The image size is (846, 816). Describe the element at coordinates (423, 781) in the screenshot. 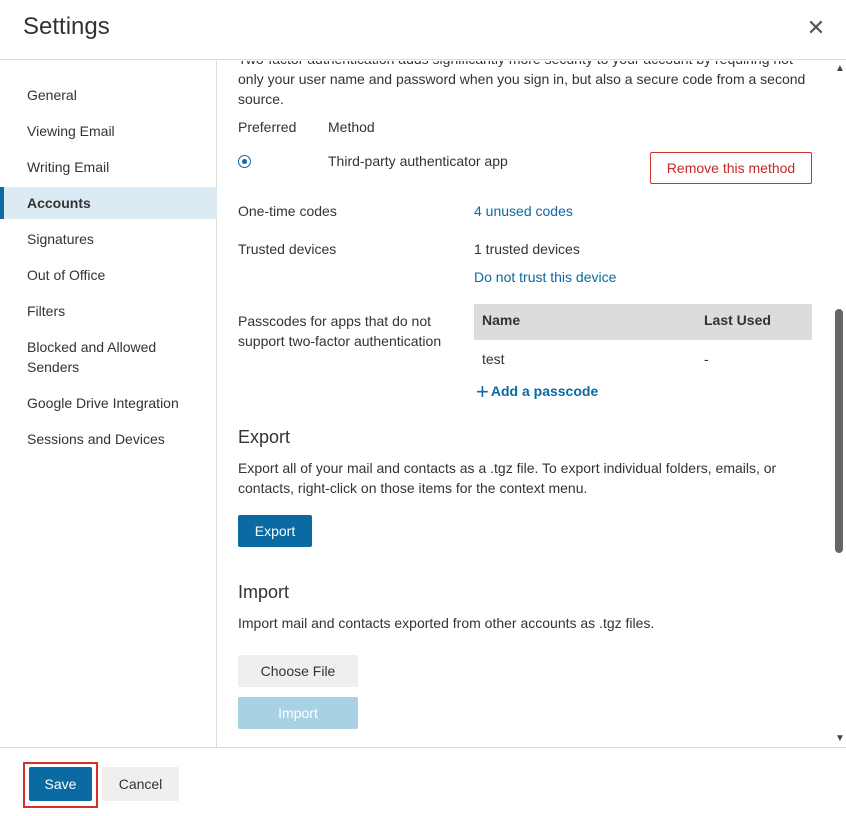

I see `dialog-footer: Save Cancel` at that location.